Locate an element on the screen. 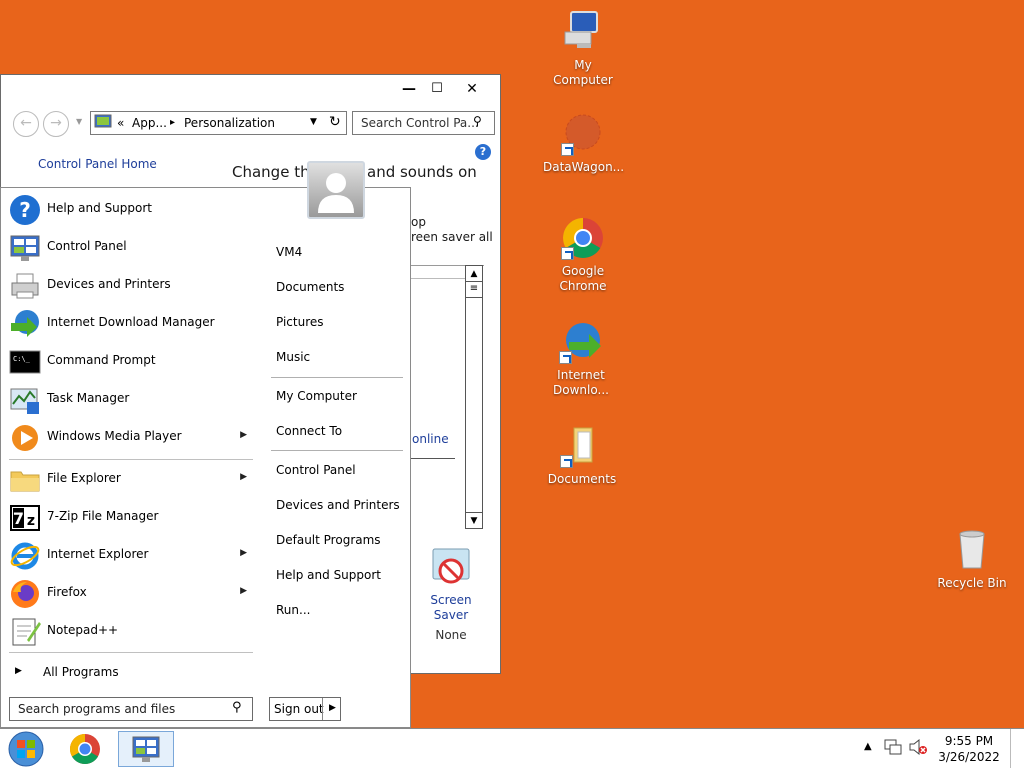  refresh-icon: ↻ is located at coordinates (335, 122).